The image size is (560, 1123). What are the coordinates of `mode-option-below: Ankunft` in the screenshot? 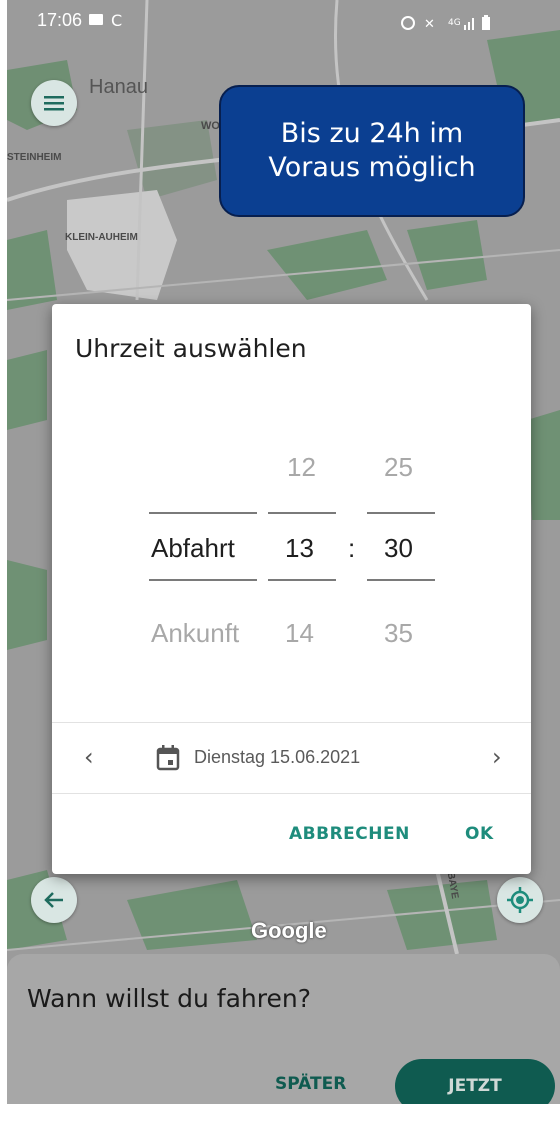 It's located at (195, 633).